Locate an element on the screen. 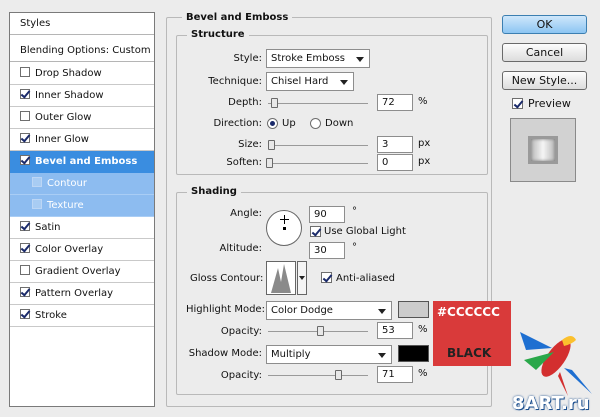 The height and width of the screenshot is (417, 600). shadow-mode-label: Shadow Mode: is located at coordinates (225, 353).